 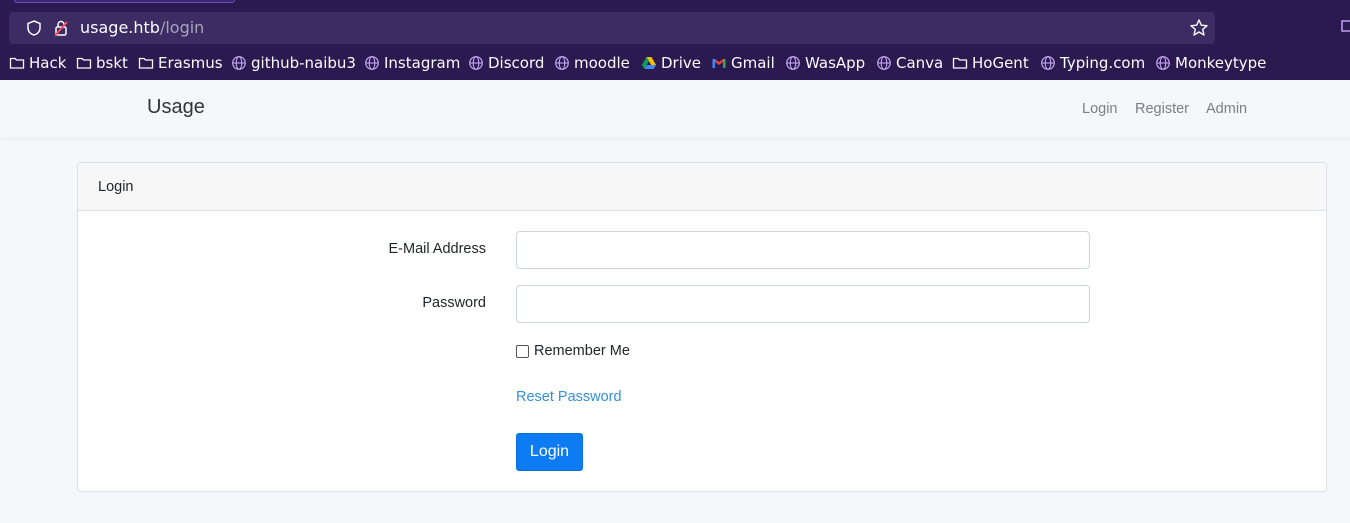 What do you see at coordinates (1103, 63) in the screenshot?
I see `bookmark-label: Typing.com` at bounding box center [1103, 63].